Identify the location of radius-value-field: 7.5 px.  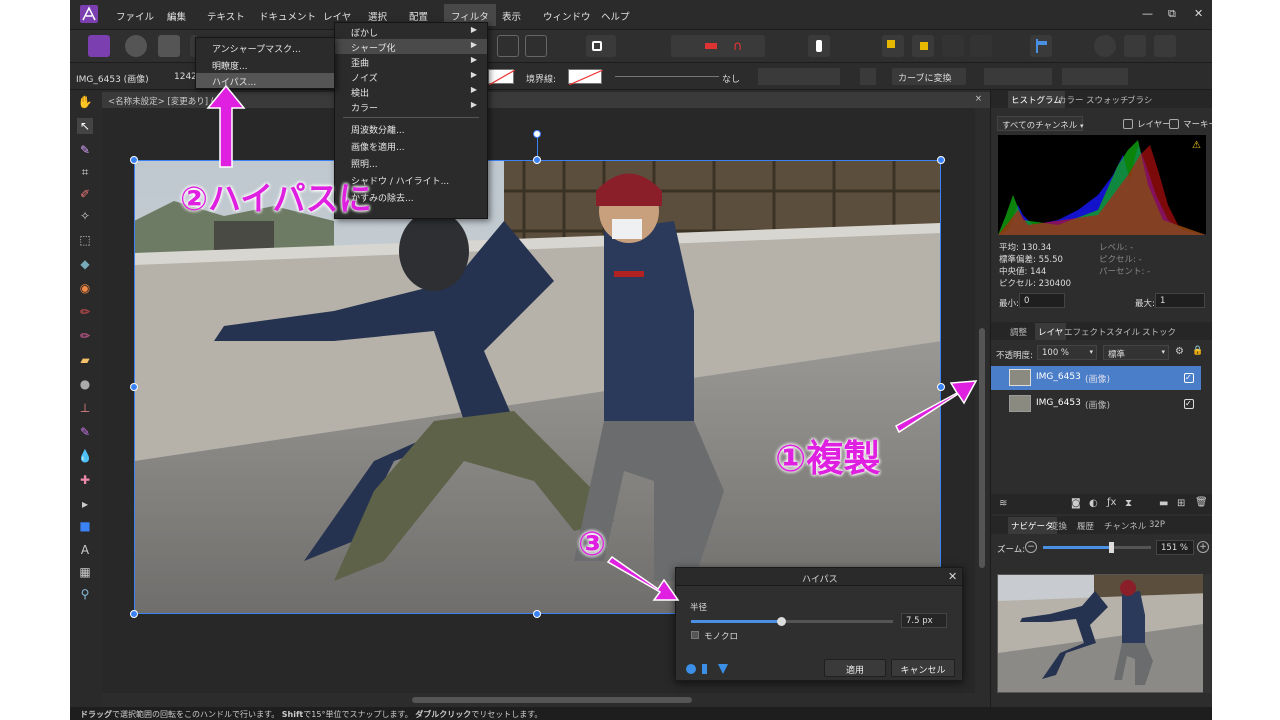
(924, 620).